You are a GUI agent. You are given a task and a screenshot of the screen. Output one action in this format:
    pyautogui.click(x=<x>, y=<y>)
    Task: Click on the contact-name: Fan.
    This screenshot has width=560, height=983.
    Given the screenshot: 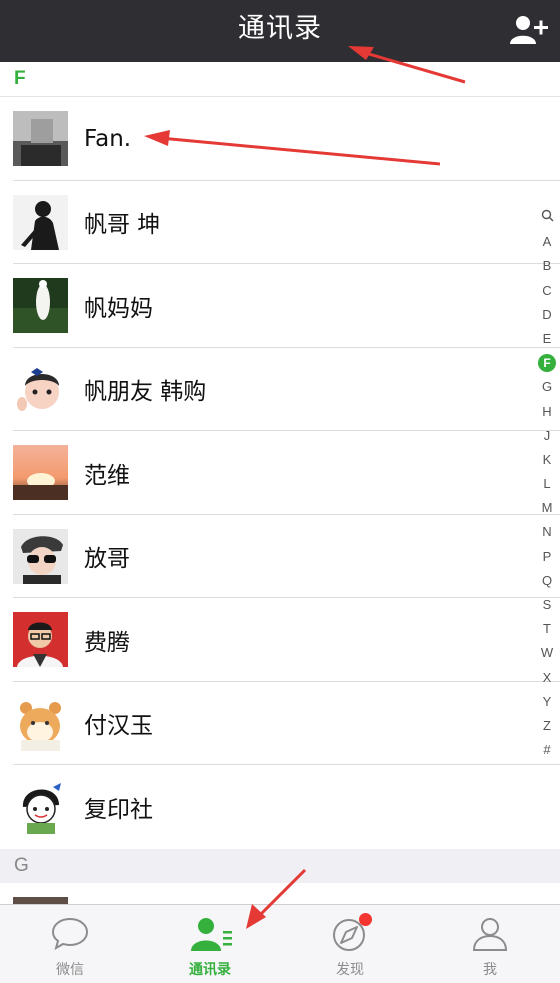 What is the action you would take?
    pyautogui.click(x=108, y=138)
    